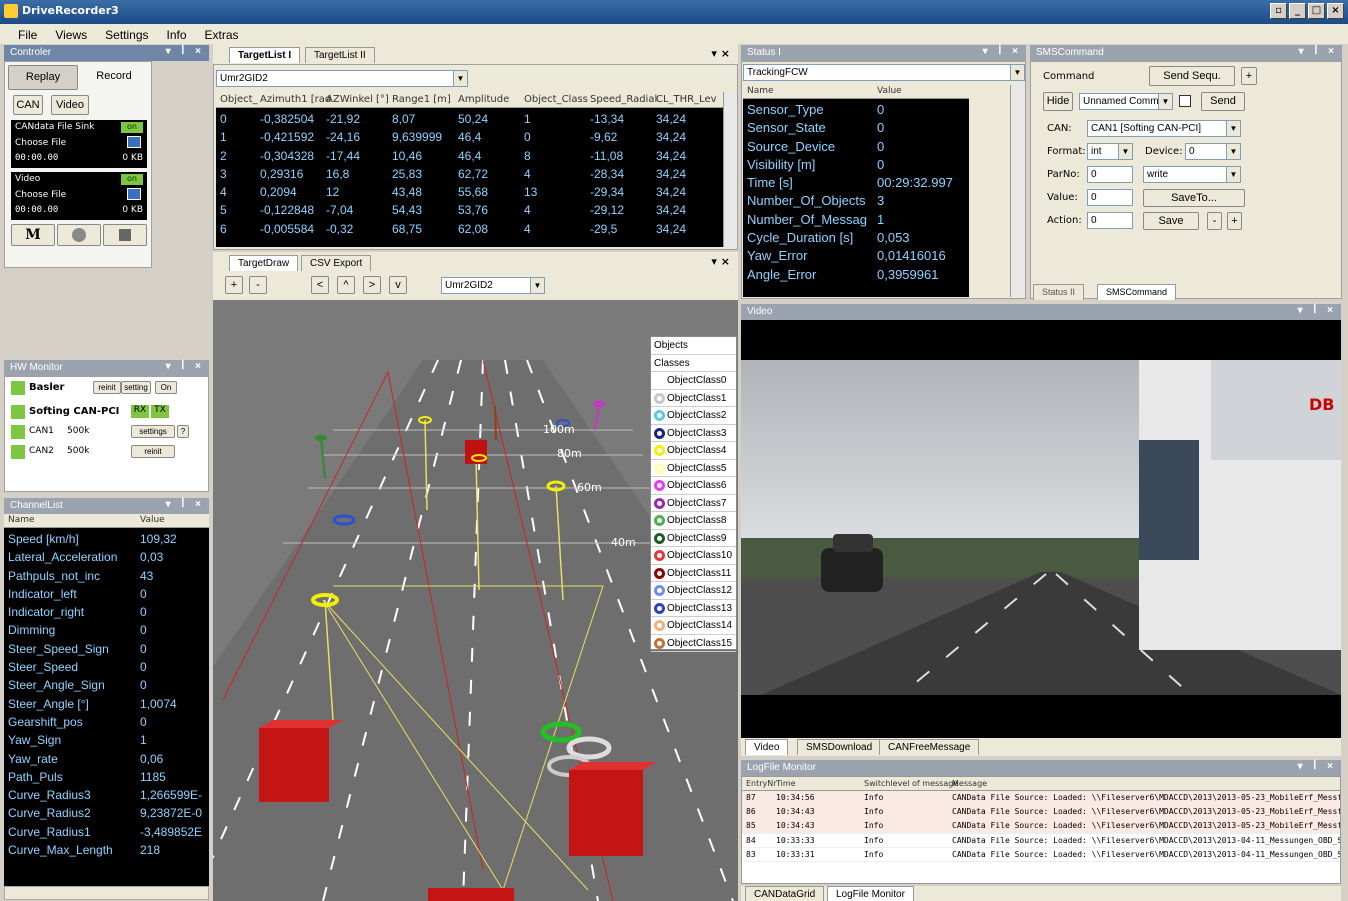  Describe the element at coordinates (106, 630) in the screenshot. I see `table-row: Dimming 0` at that location.